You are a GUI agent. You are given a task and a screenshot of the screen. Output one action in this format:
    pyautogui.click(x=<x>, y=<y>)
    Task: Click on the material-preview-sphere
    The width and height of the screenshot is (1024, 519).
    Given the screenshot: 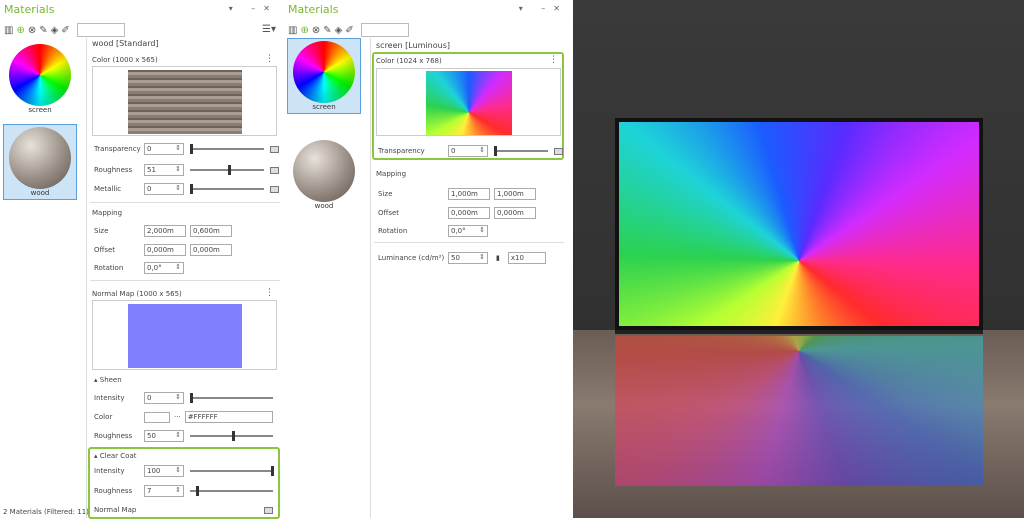 What is the action you would take?
    pyautogui.click(x=324, y=72)
    